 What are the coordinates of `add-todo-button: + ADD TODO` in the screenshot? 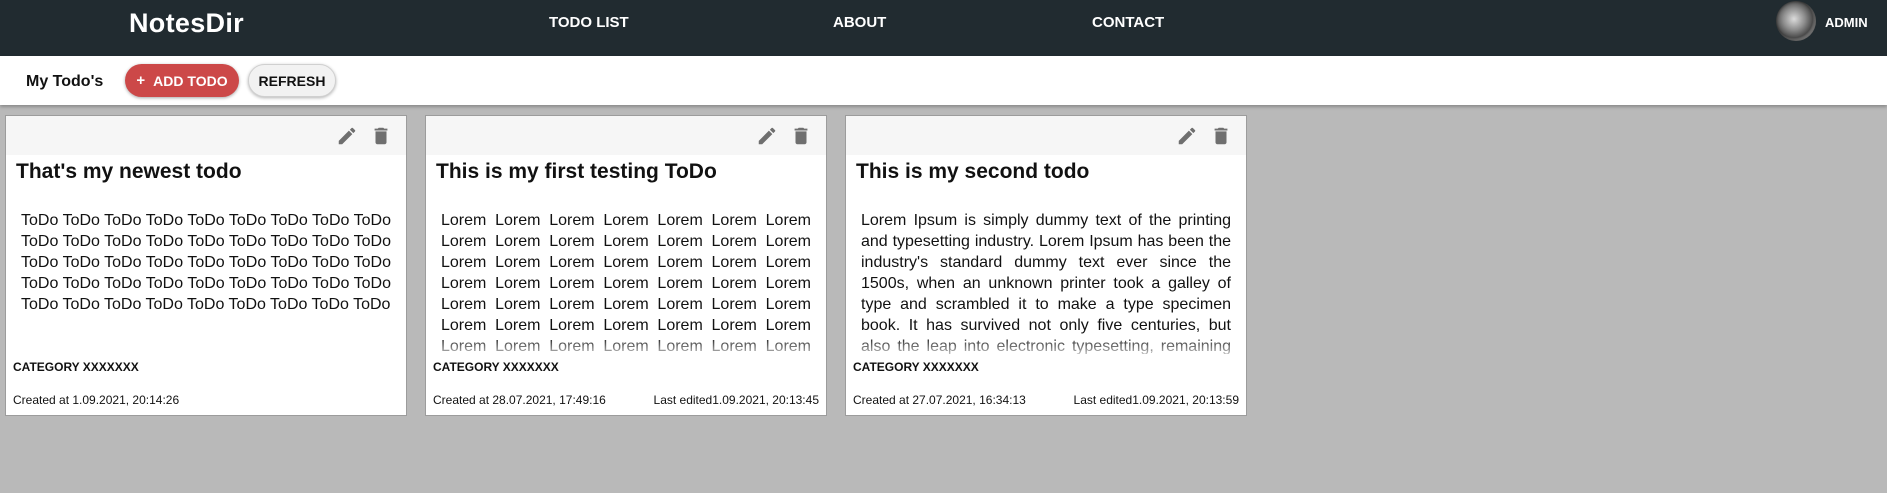 It's located at (182, 80).